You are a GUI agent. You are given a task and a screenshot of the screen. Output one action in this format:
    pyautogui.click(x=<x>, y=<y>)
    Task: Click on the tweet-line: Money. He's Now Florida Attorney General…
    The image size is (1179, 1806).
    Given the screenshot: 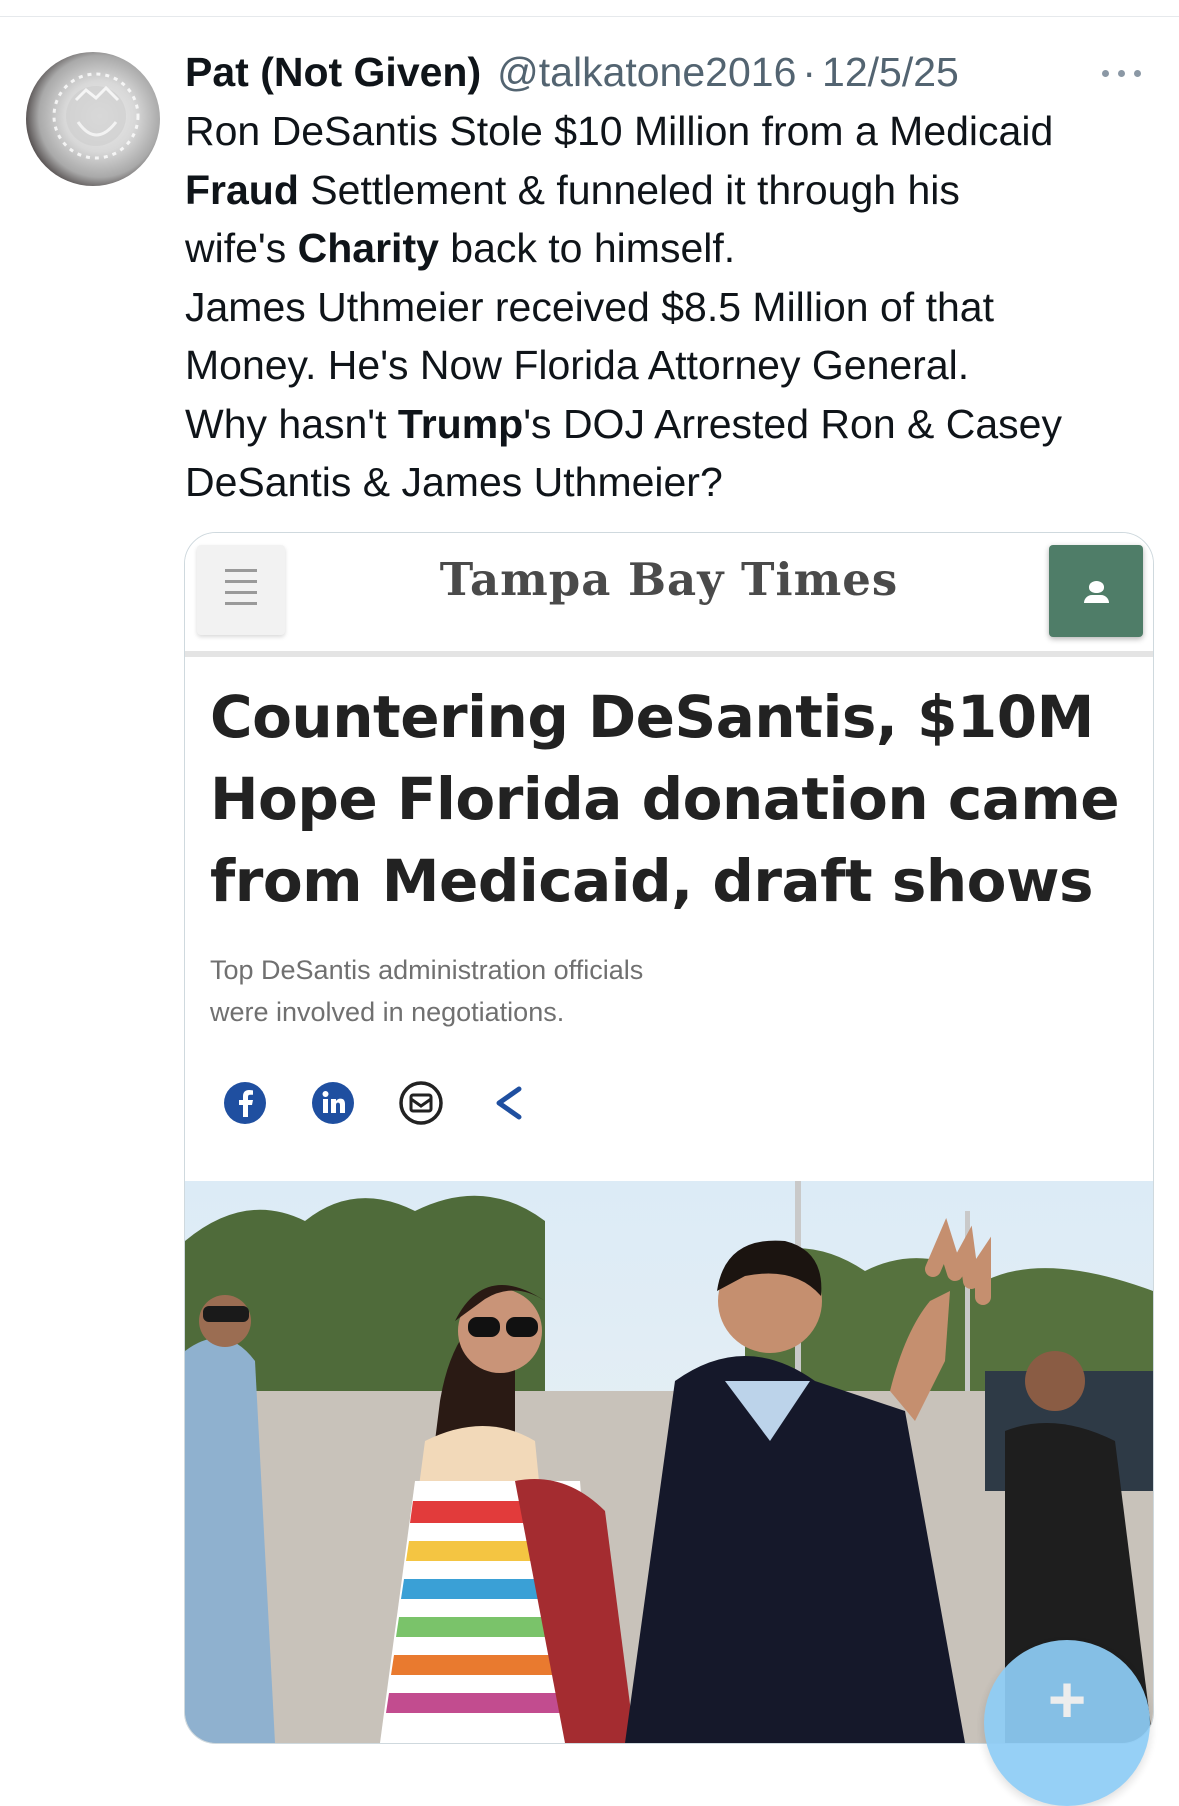 What is the action you would take?
    pyautogui.click(x=577, y=365)
    